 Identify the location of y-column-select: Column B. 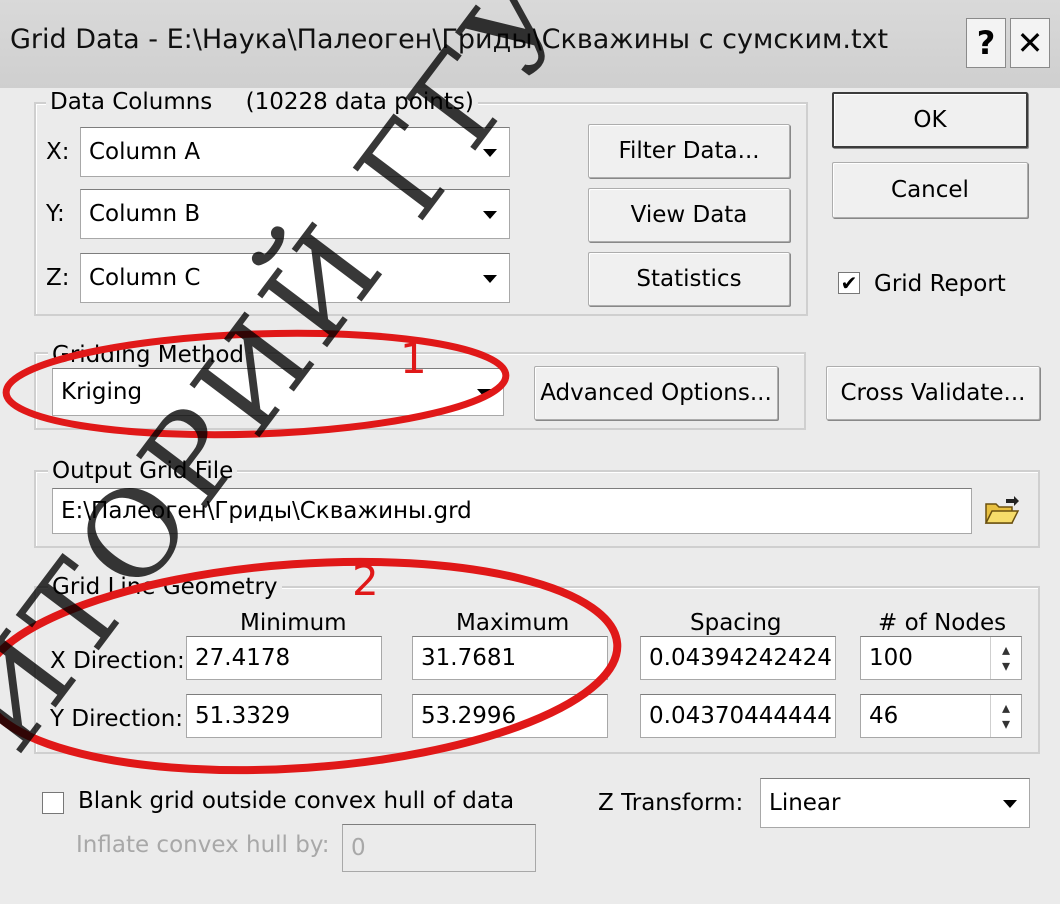
(295, 214).